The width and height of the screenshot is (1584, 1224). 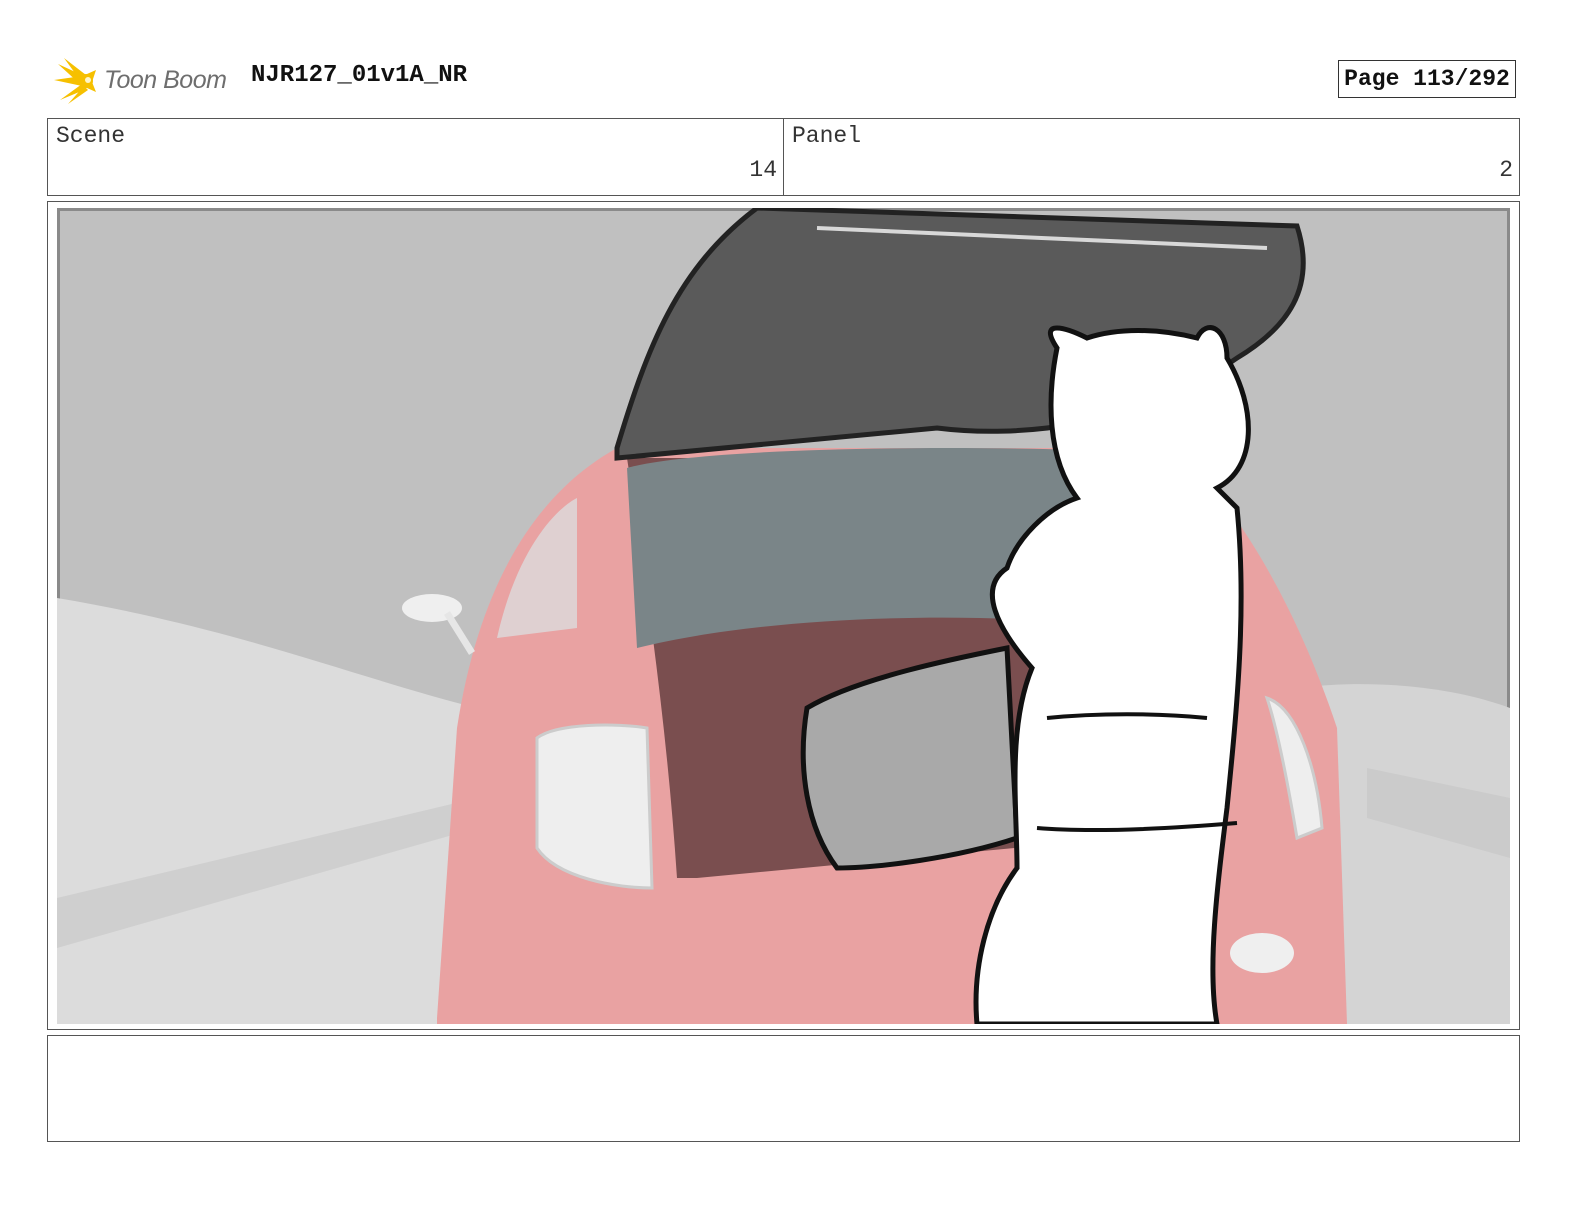 What do you see at coordinates (594, 806) in the screenshot?
I see `left-tail-light` at bounding box center [594, 806].